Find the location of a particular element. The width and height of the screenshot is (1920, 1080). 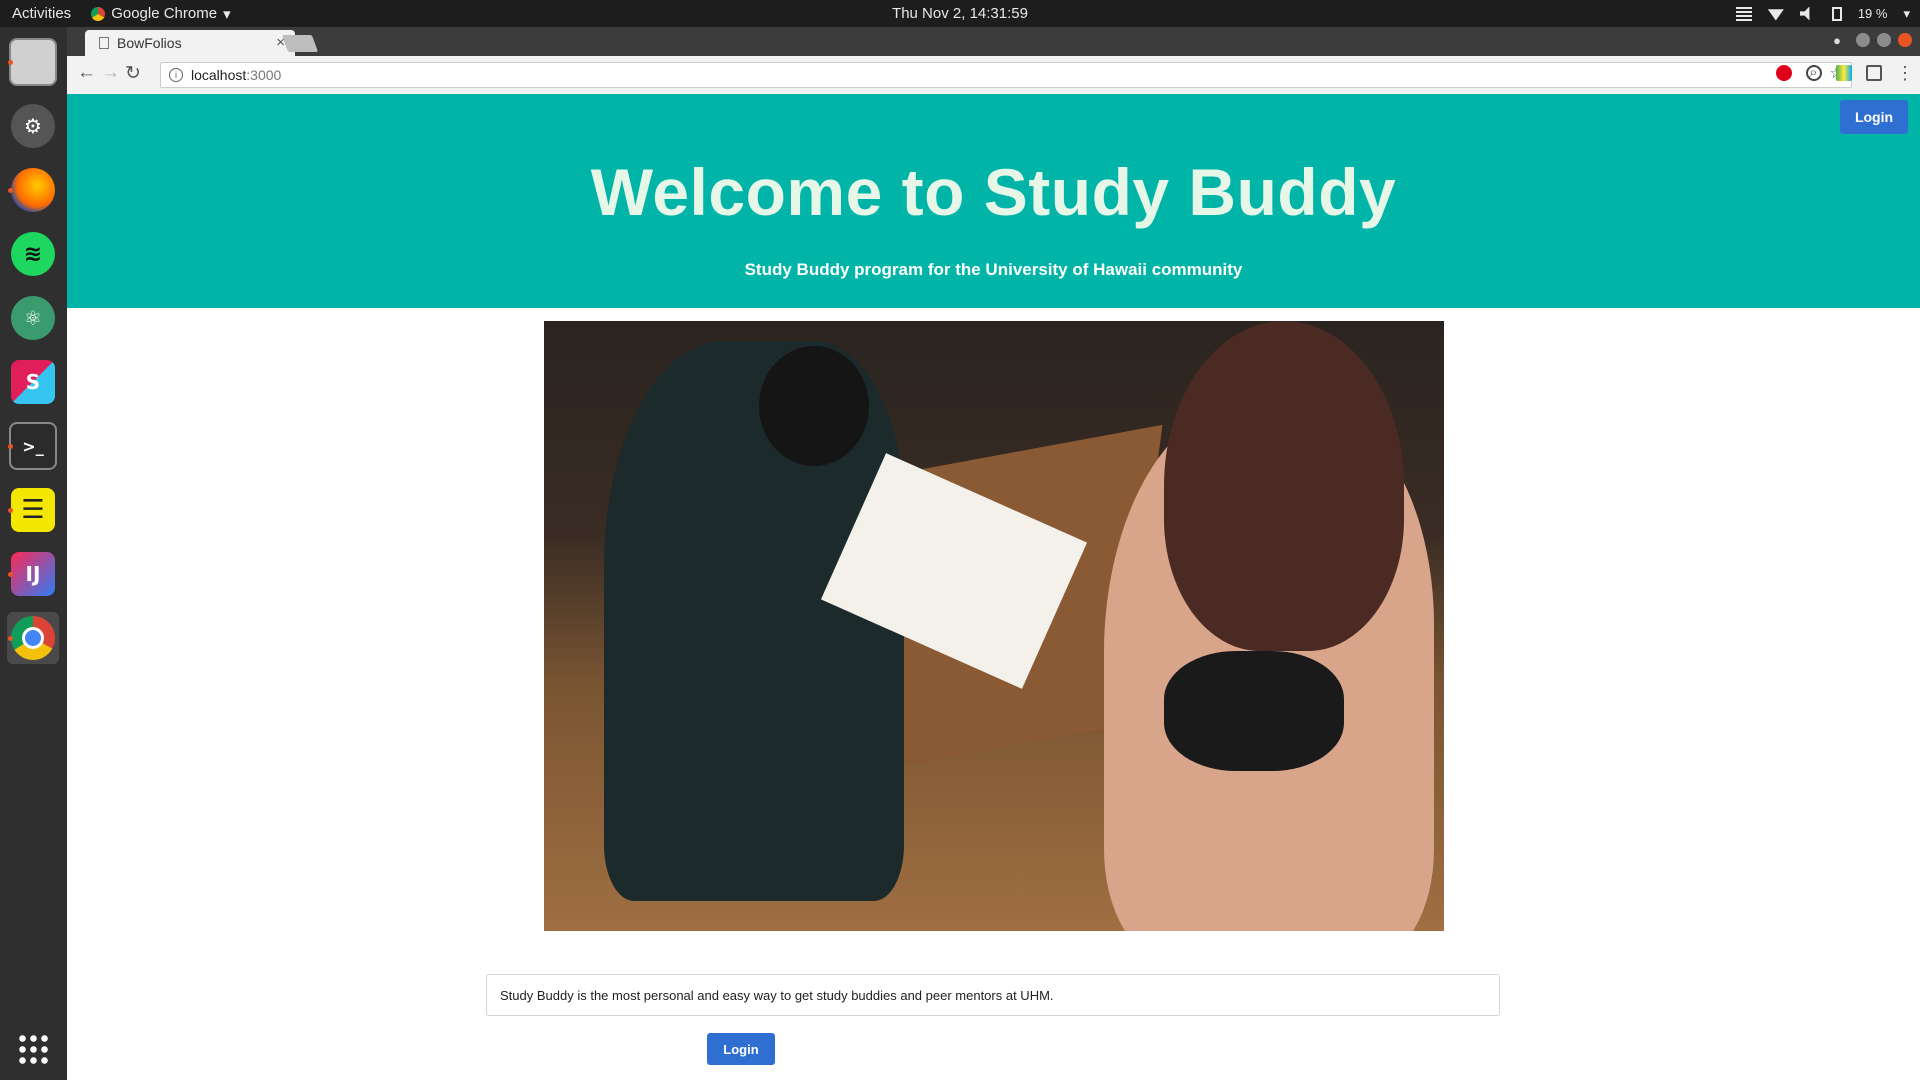

reload-icon: ↻ is located at coordinates (133, 73).